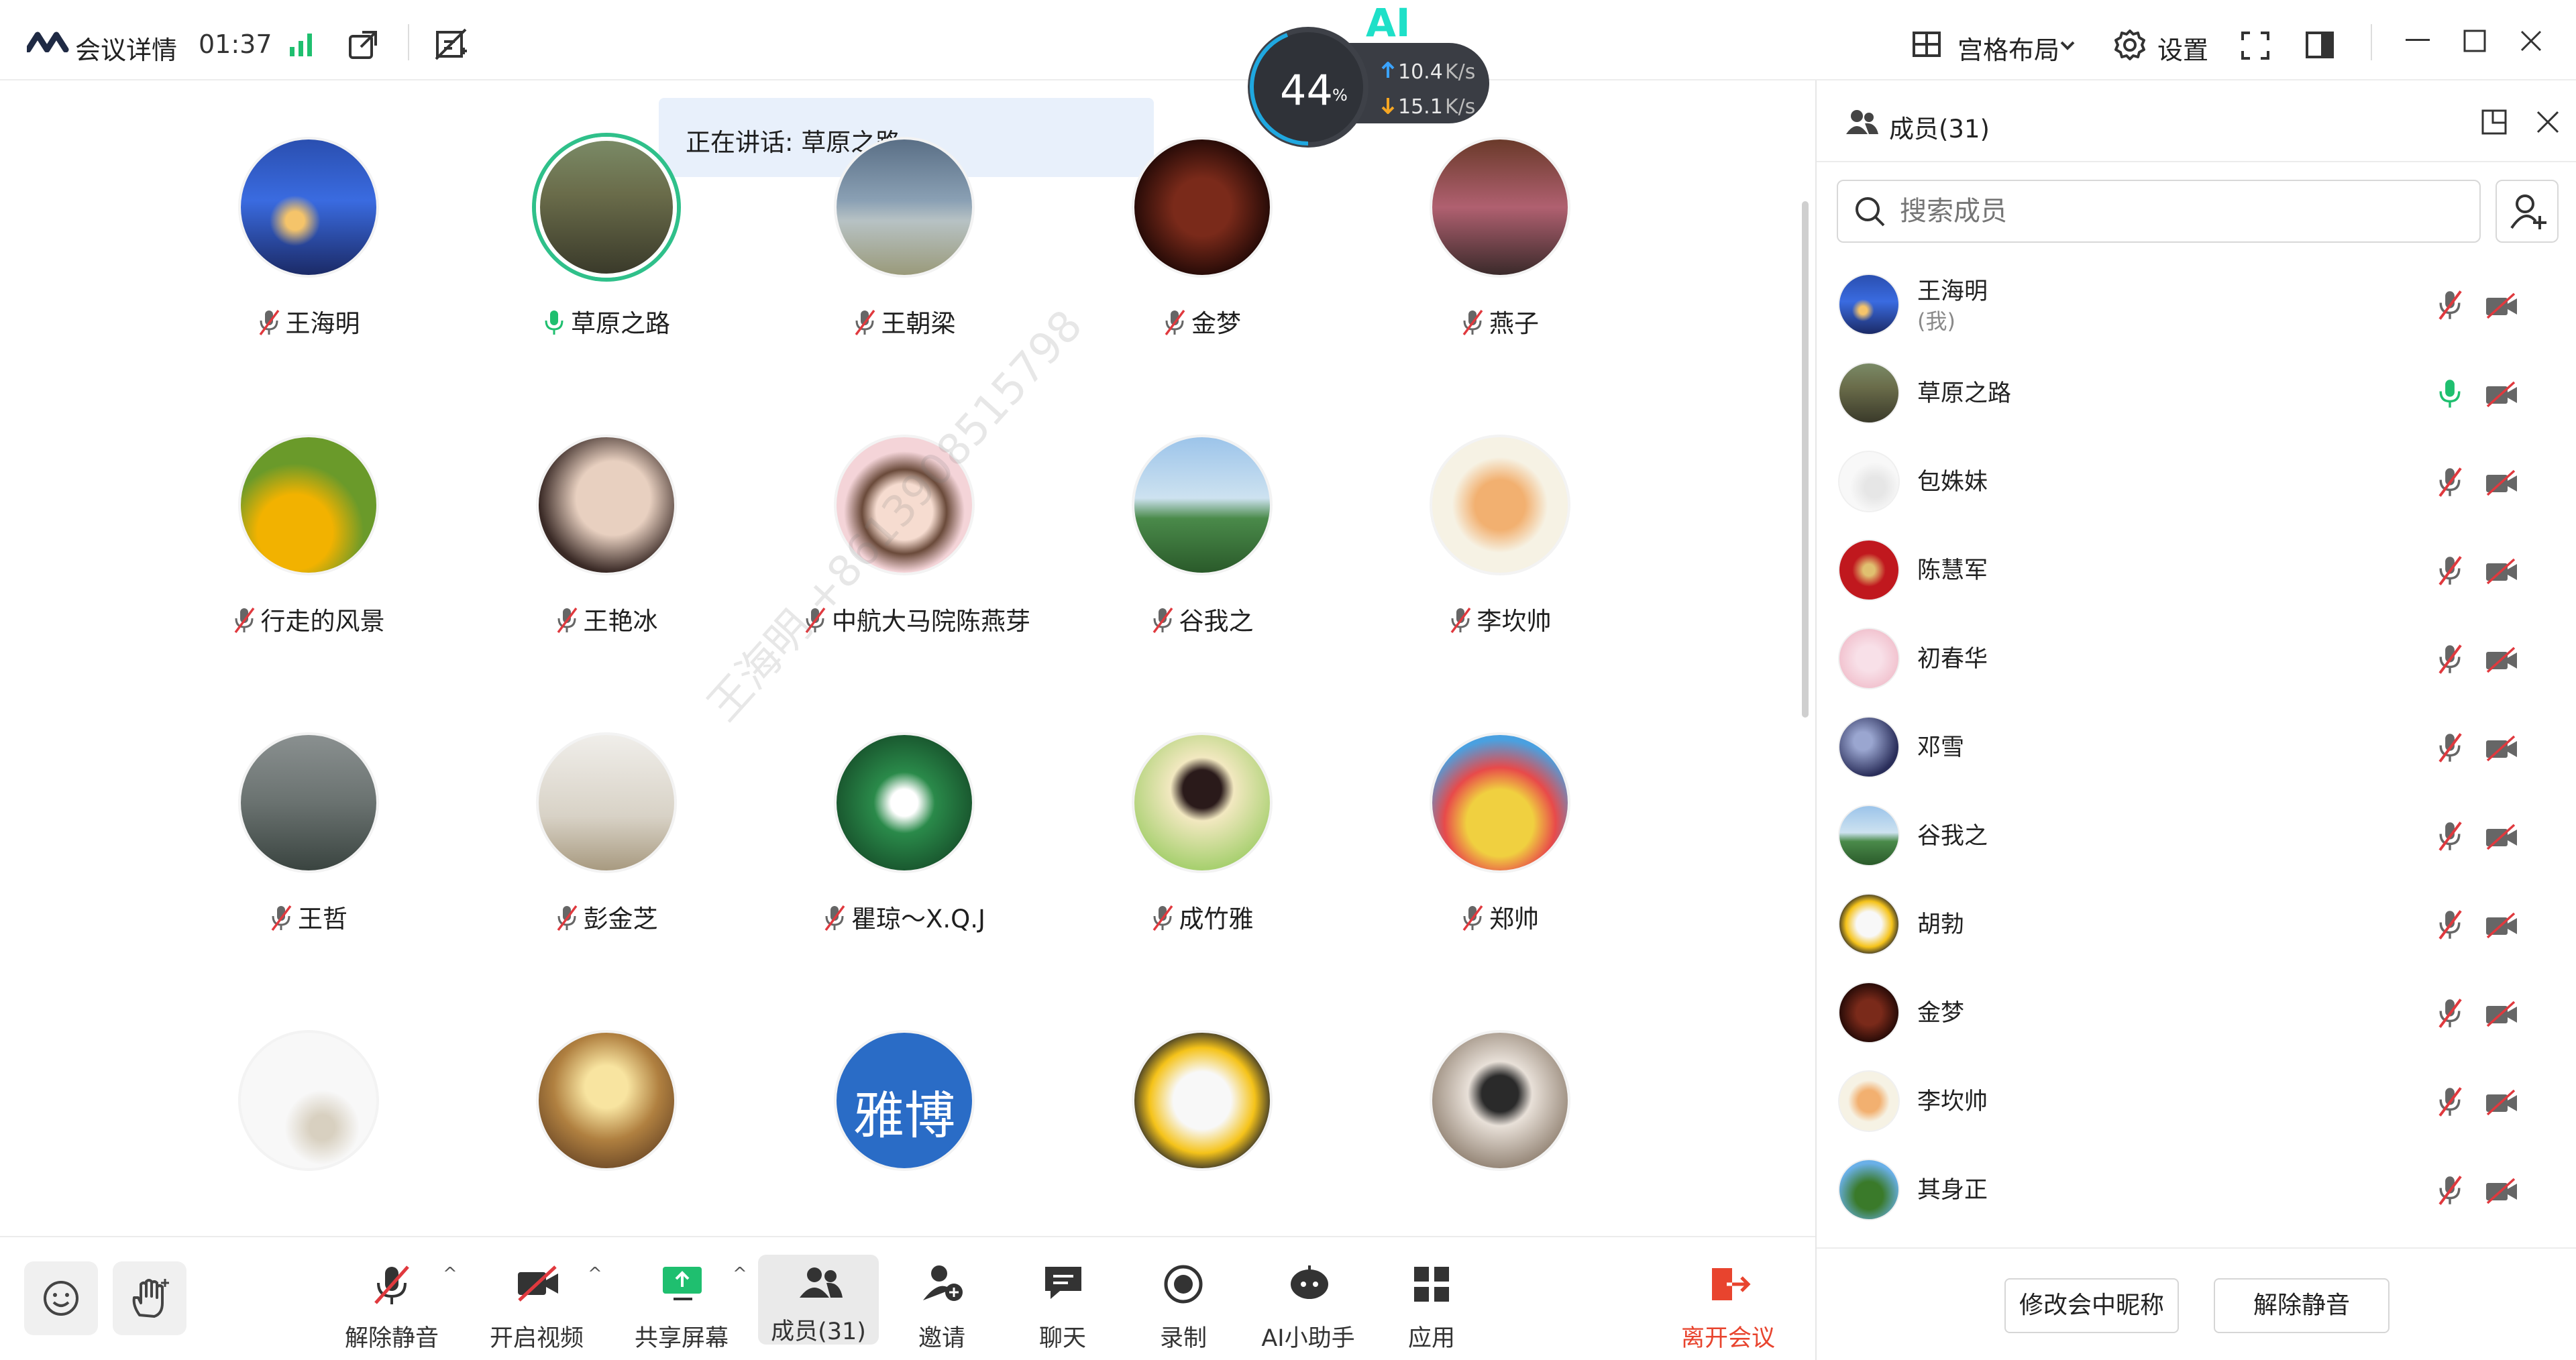 This screenshot has width=2576, height=1360. I want to click on participant-tile: 雅博, so click(904, 1133).